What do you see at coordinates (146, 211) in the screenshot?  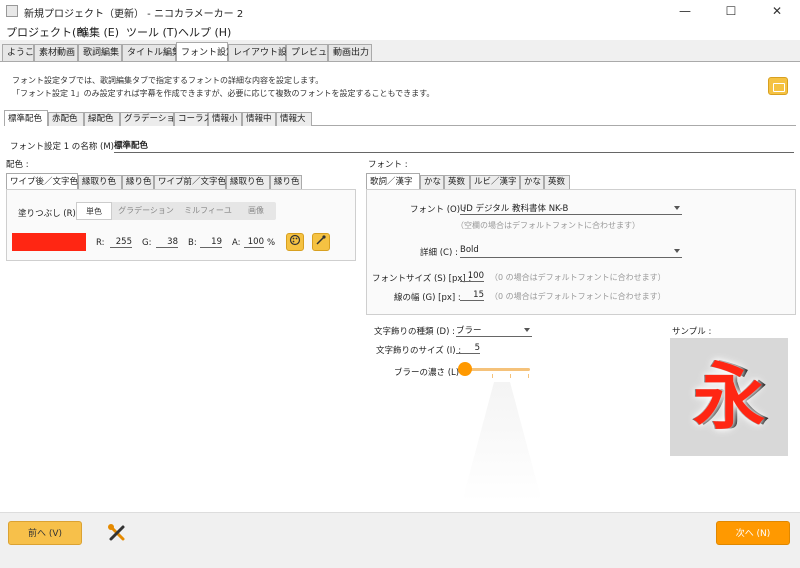 I see `fill-mode-gradation: グラデーション` at bounding box center [146, 211].